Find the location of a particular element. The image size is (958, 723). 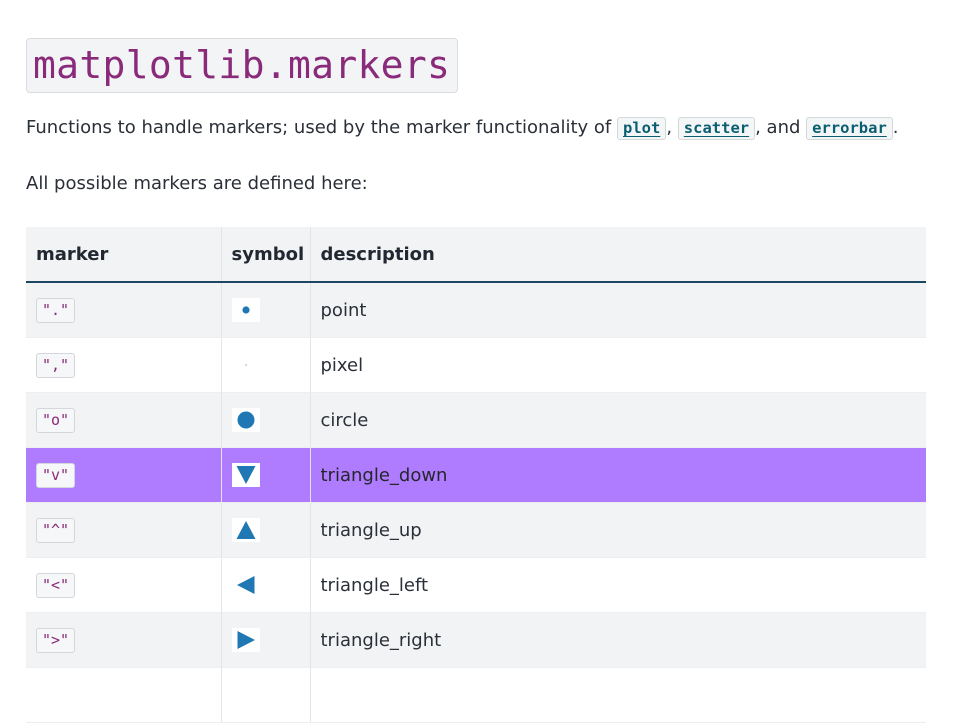

intro-sep1: , is located at coordinates (672, 127).